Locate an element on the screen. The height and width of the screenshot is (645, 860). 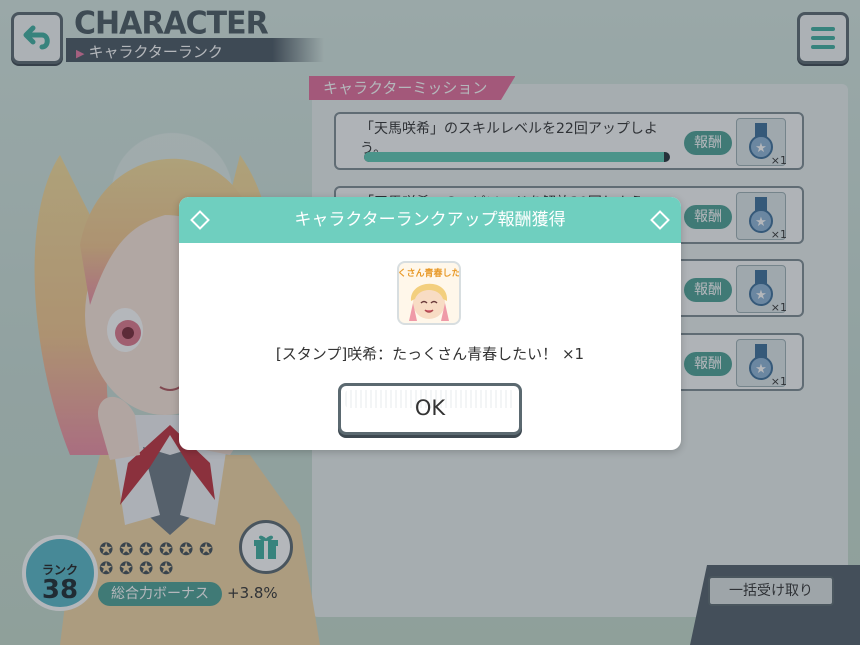
ok-button: OK is located at coordinates (430, 409).